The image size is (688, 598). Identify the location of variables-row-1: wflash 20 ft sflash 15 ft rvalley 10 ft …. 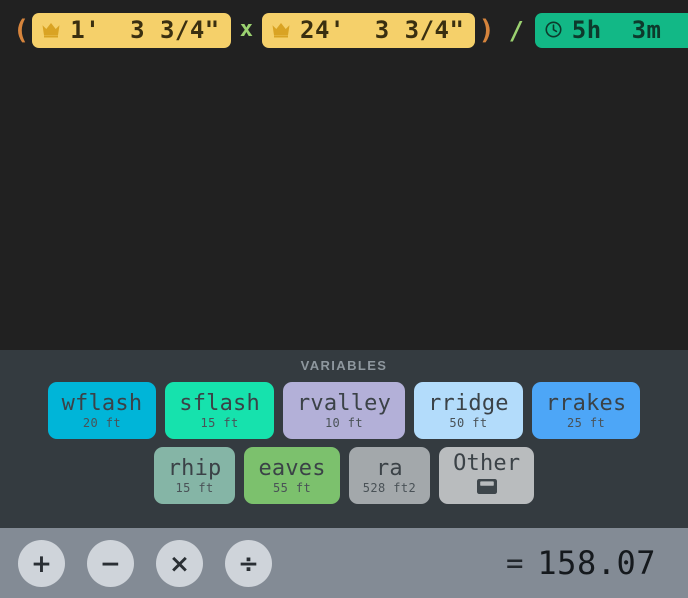
(344, 410).